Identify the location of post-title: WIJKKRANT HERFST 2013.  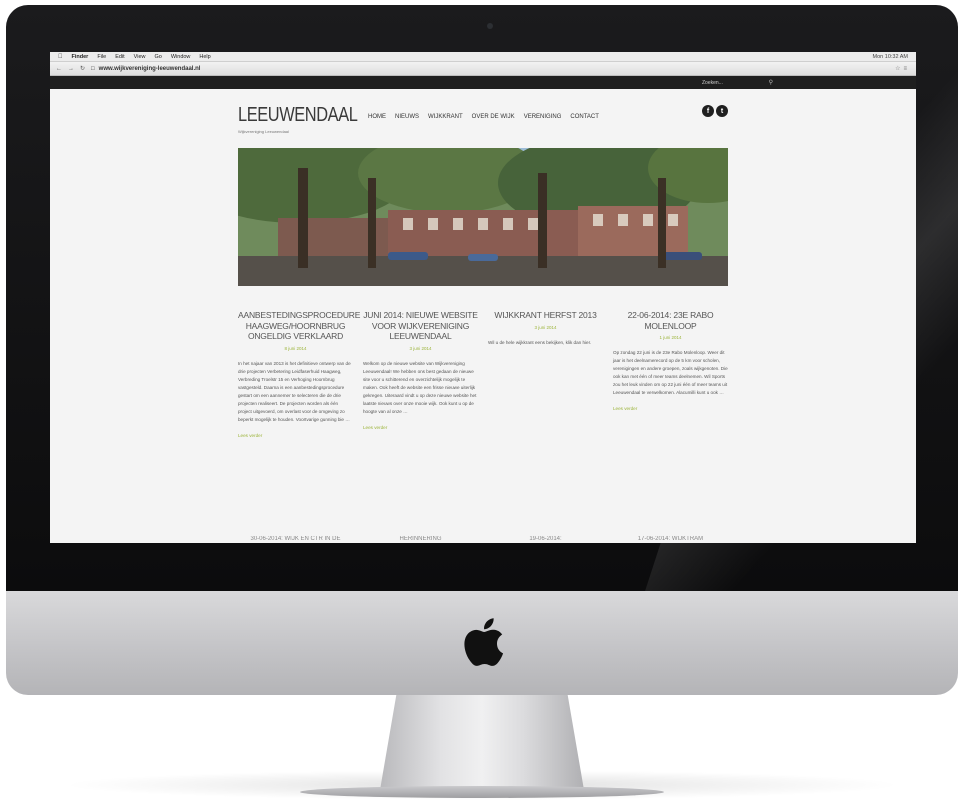
(545, 315).